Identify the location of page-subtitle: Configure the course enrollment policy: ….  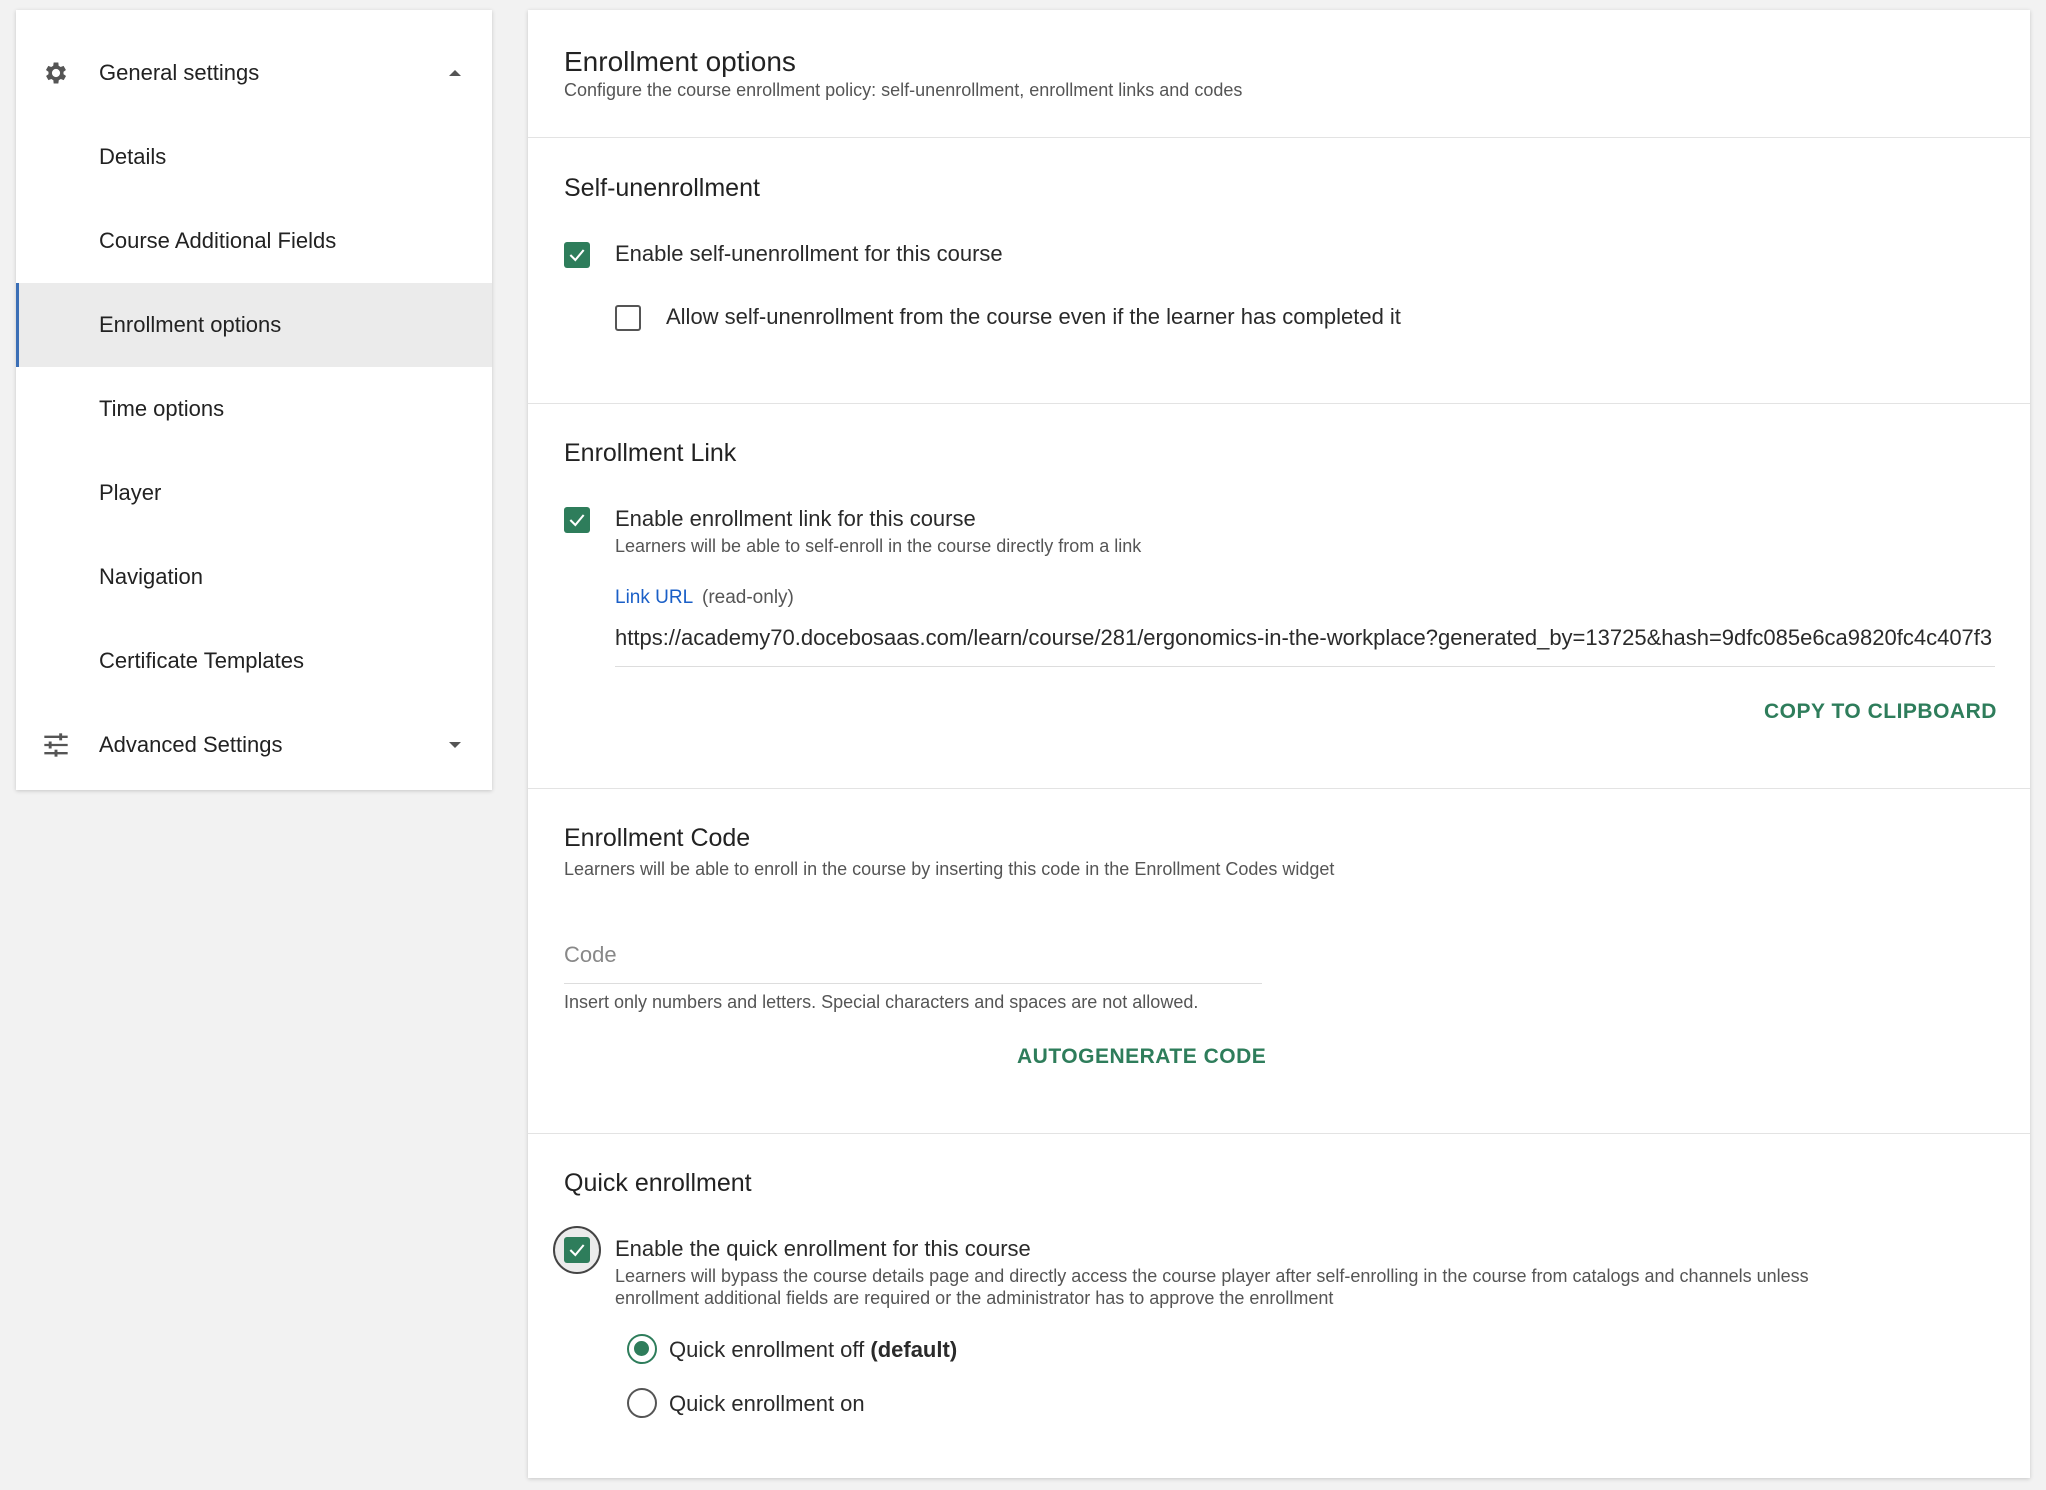
(903, 90).